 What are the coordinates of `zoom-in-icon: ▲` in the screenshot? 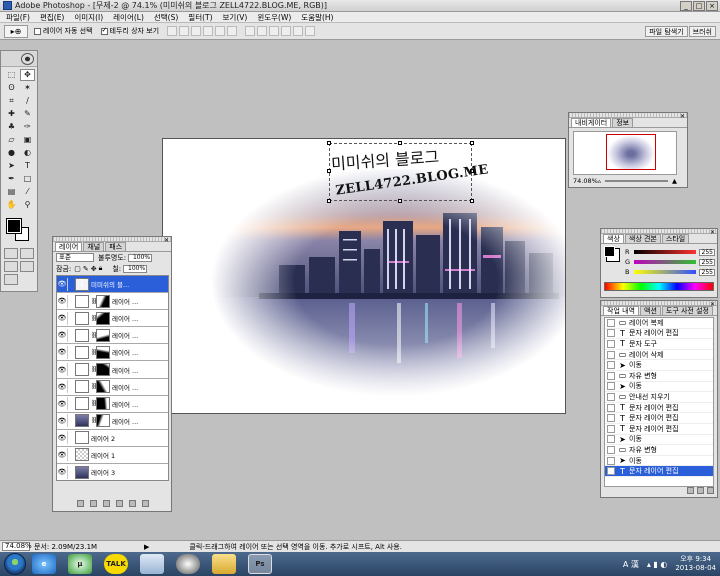 It's located at (674, 181).